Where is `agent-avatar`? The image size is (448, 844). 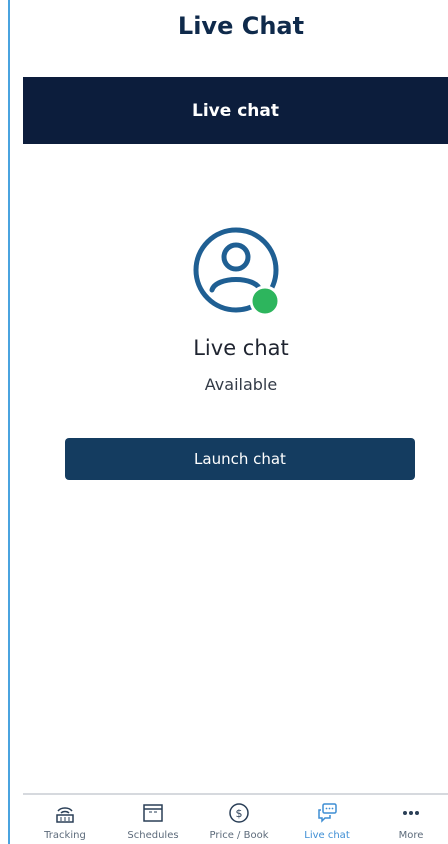
agent-avatar is located at coordinates (238, 272).